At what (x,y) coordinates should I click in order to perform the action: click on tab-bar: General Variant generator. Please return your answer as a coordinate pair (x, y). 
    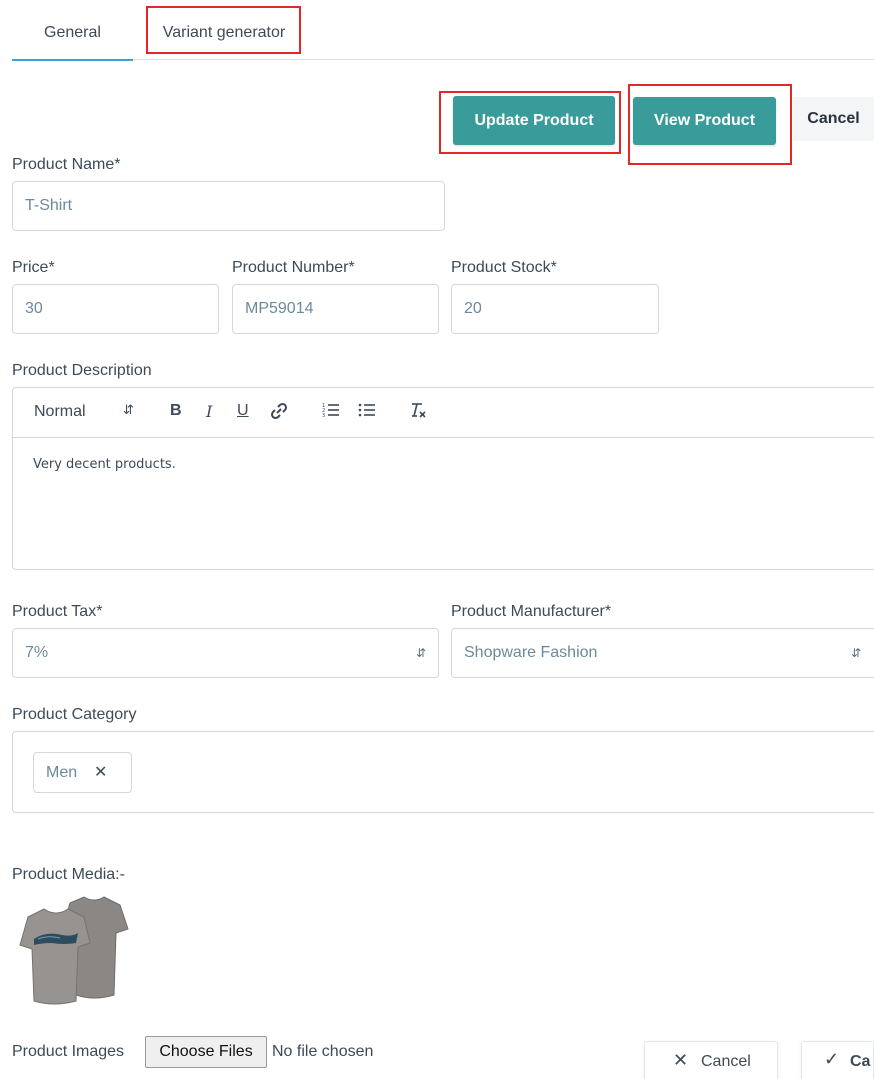
    Looking at the image, I should click on (443, 30).